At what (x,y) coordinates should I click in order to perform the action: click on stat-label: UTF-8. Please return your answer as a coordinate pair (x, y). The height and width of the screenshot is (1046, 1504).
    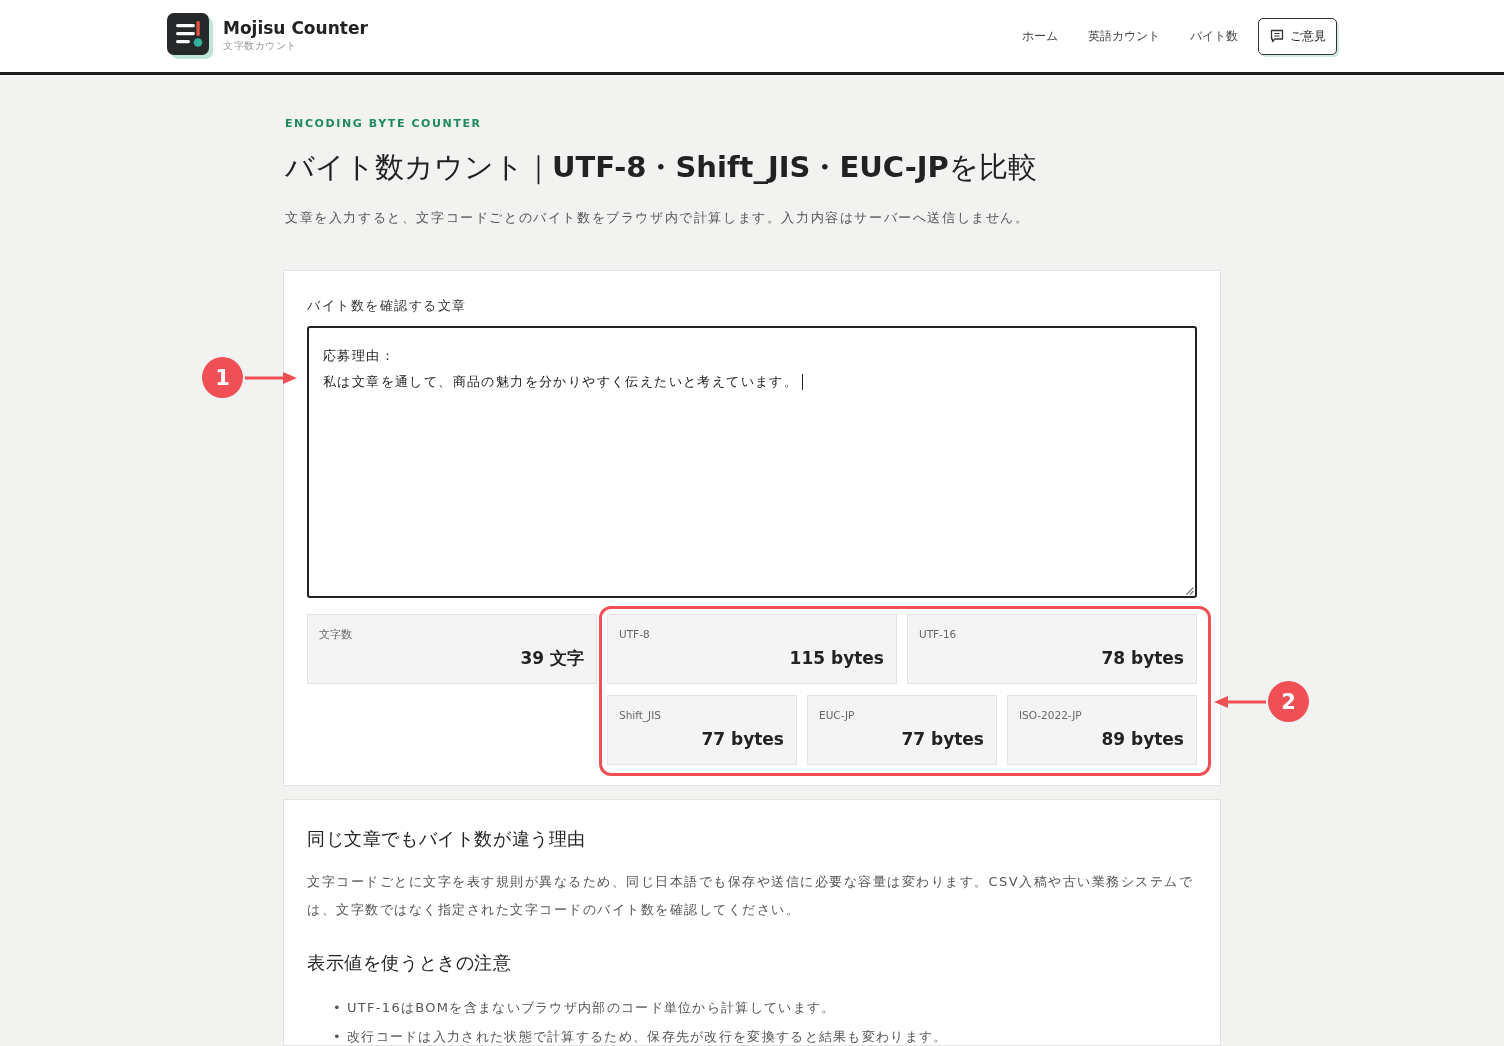
    Looking at the image, I should click on (635, 634).